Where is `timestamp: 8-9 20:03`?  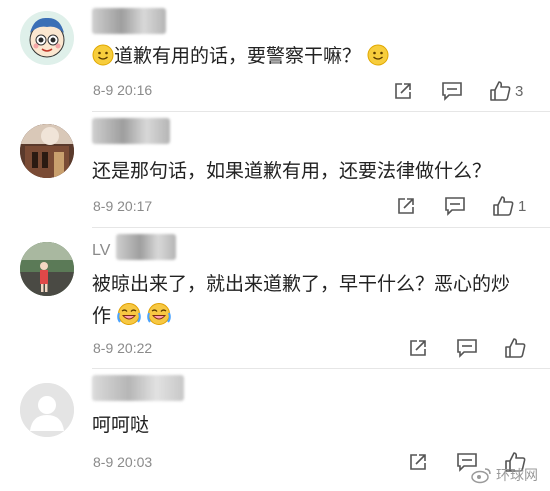
timestamp: 8-9 20:03 is located at coordinates (123, 462).